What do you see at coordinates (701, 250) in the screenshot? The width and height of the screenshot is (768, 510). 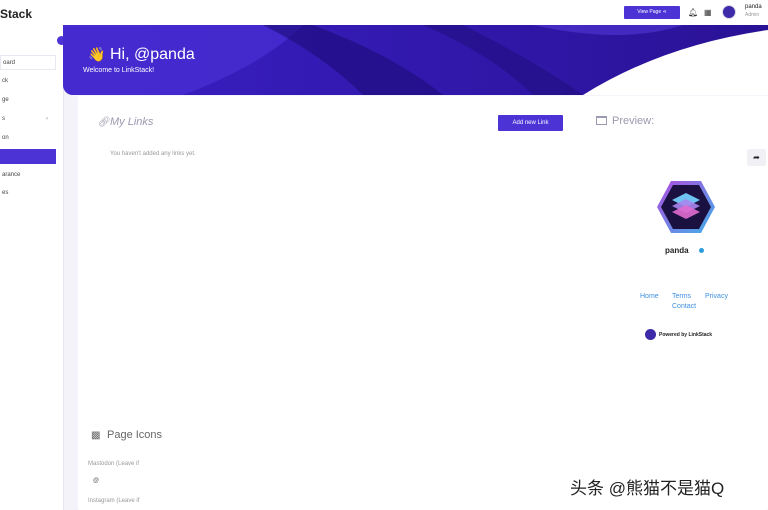 I see `verified-badge-icon` at bounding box center [701, 250].